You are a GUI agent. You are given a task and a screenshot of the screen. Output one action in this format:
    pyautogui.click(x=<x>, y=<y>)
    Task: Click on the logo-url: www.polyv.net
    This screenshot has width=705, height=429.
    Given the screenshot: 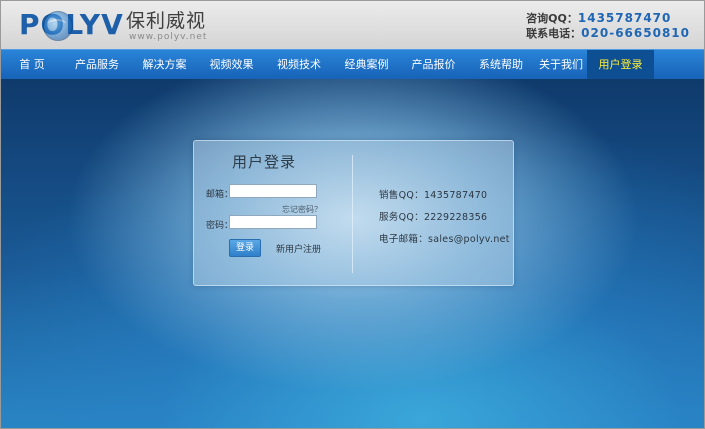 What is the action you would take?
    pyautogui.click(x=168, y=37)
    